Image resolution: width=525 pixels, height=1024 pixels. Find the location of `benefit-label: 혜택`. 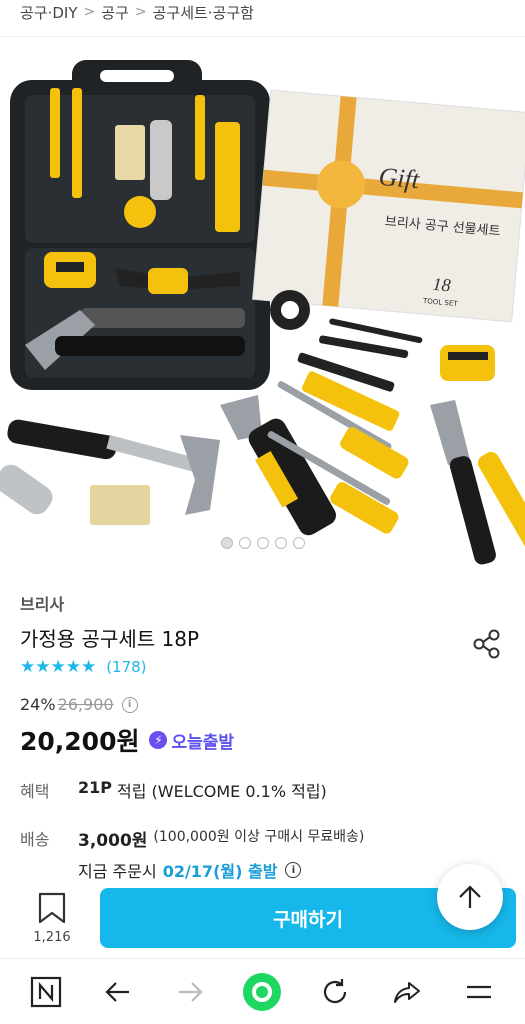

benefit-label: 혜택 is located at coordinates (35, 791).